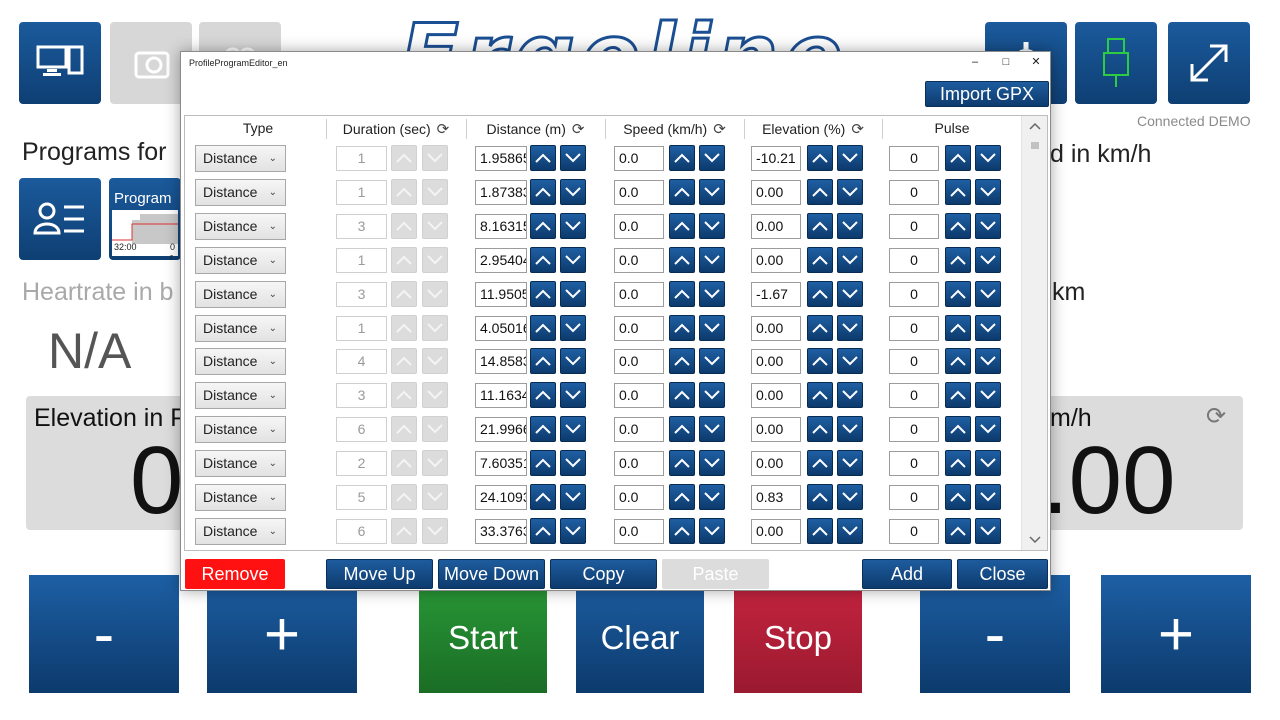 This screenshot has width=1280, height=720. What do you see at coordinates (501, 158) in the screenshot?
I see `distance-field: 1.95865` at bounding box center [501, 158].